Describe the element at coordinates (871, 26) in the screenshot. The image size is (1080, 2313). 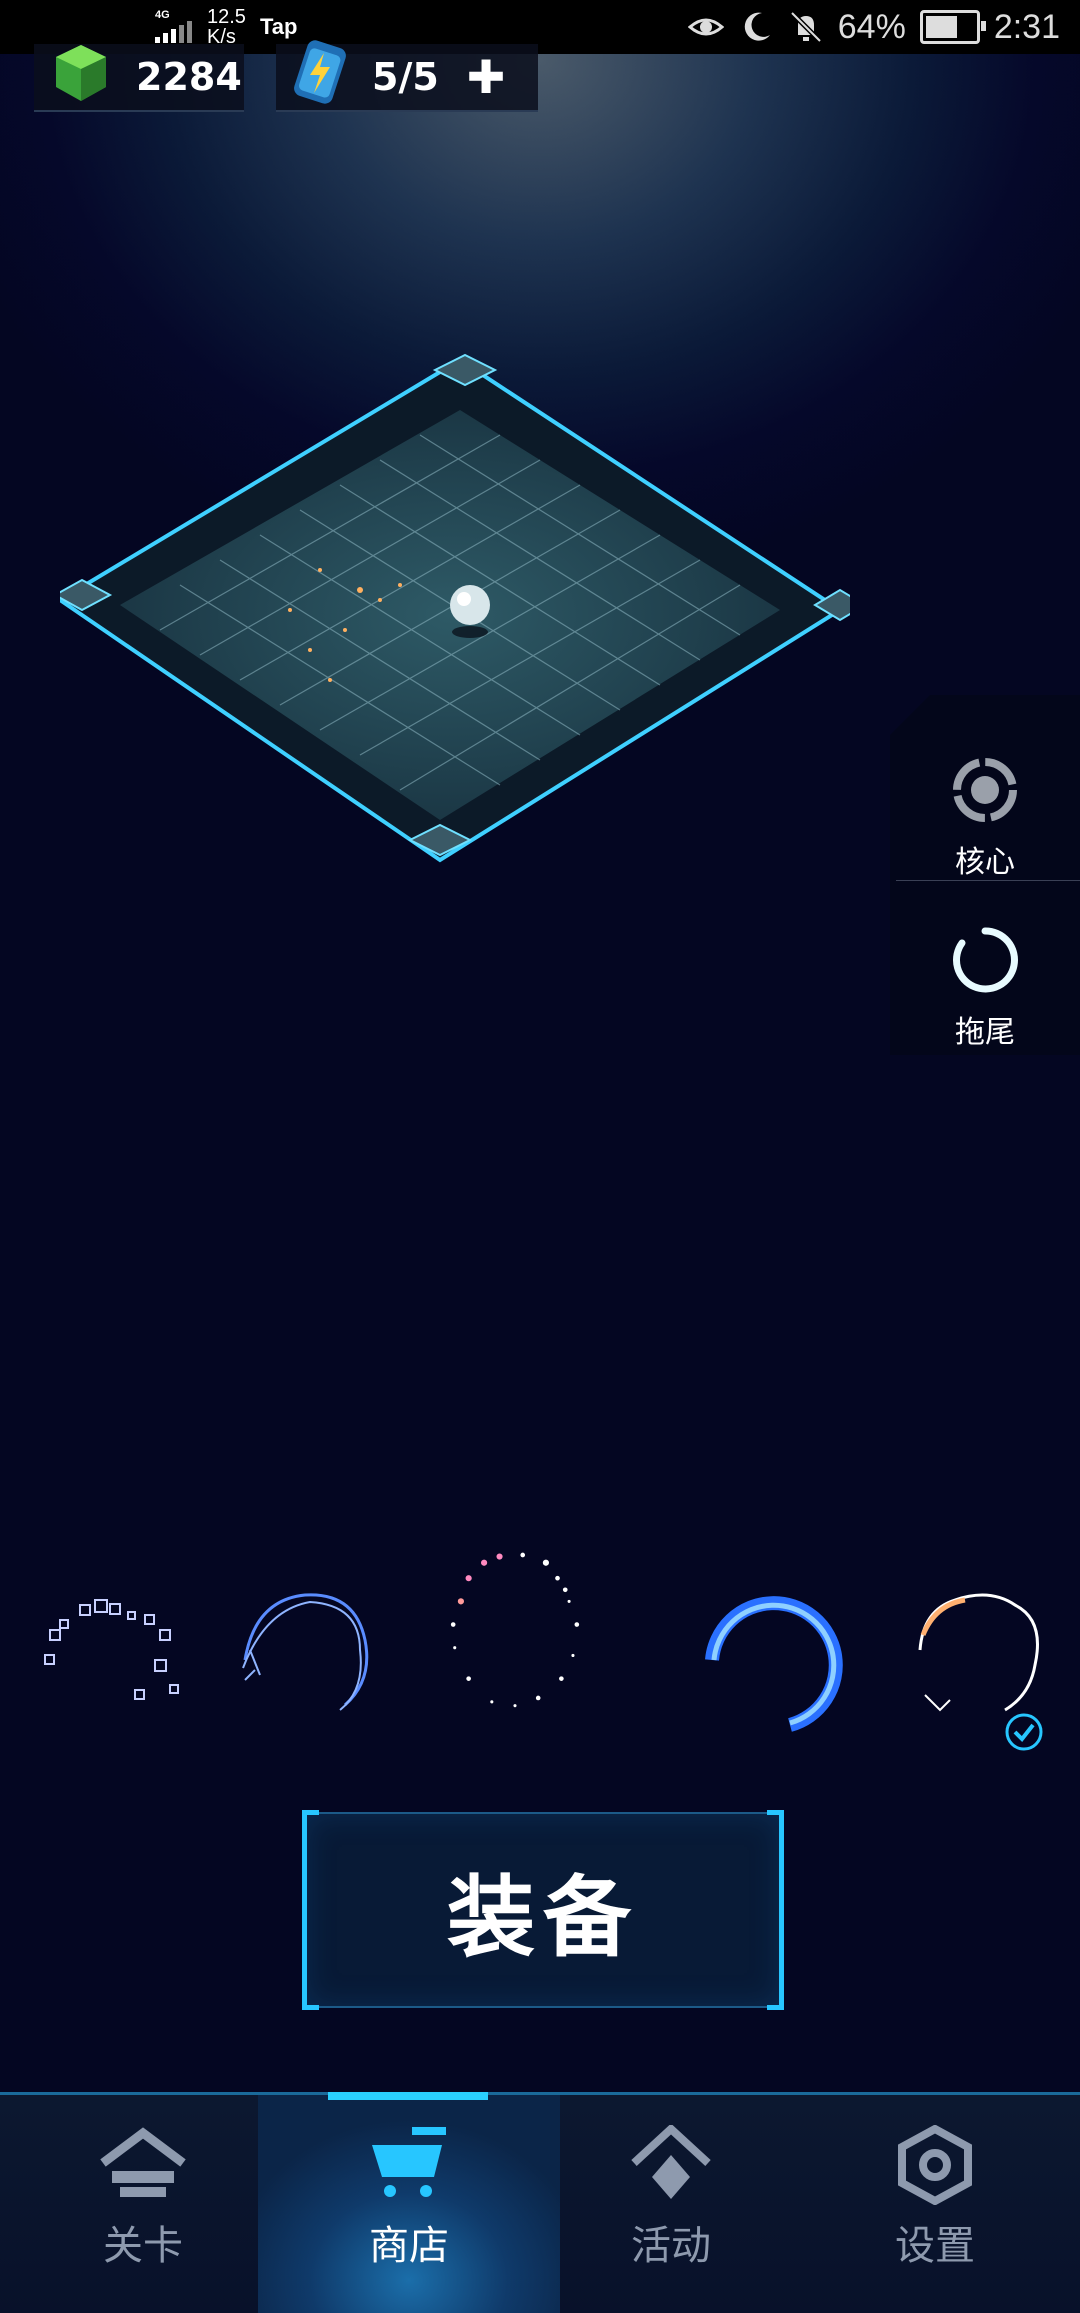
I see `battery-percent: 64%` at that location.